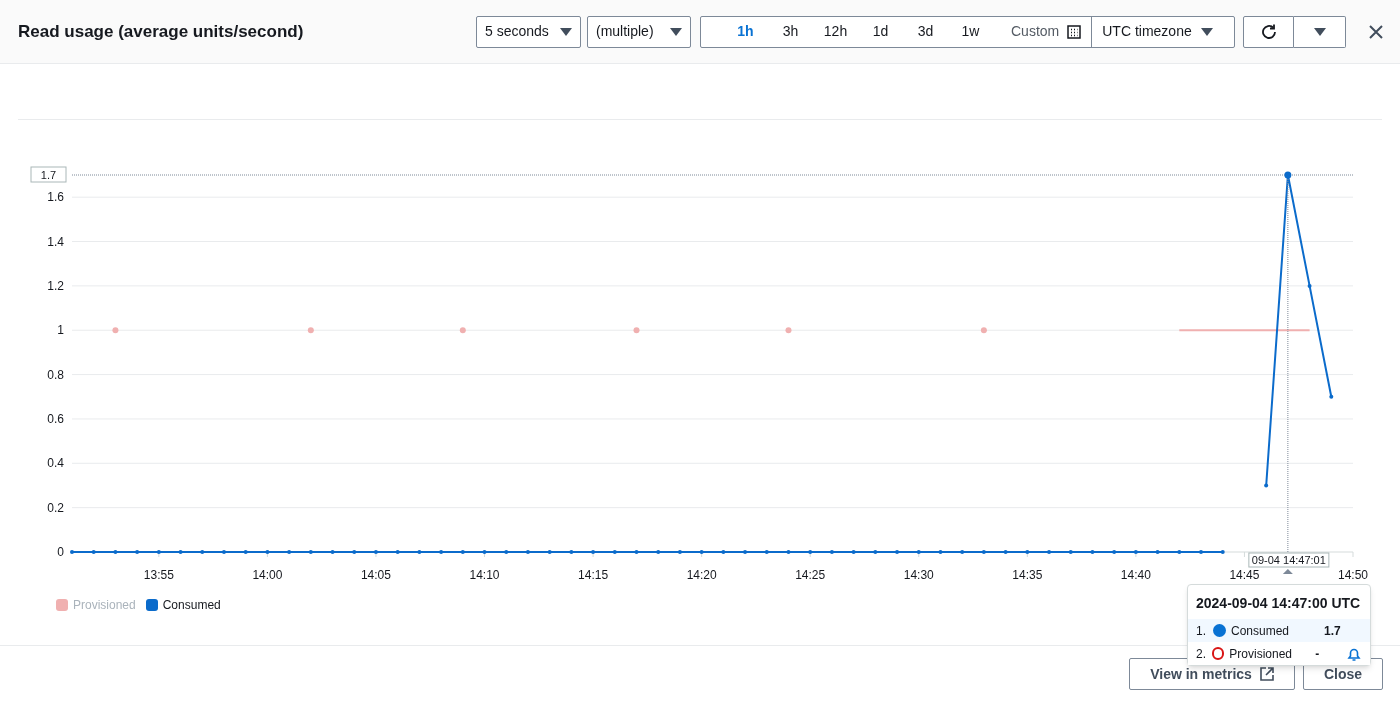 The image size is (1400, 702). I want to click on series-value: 1.7, so click(1333, 631).